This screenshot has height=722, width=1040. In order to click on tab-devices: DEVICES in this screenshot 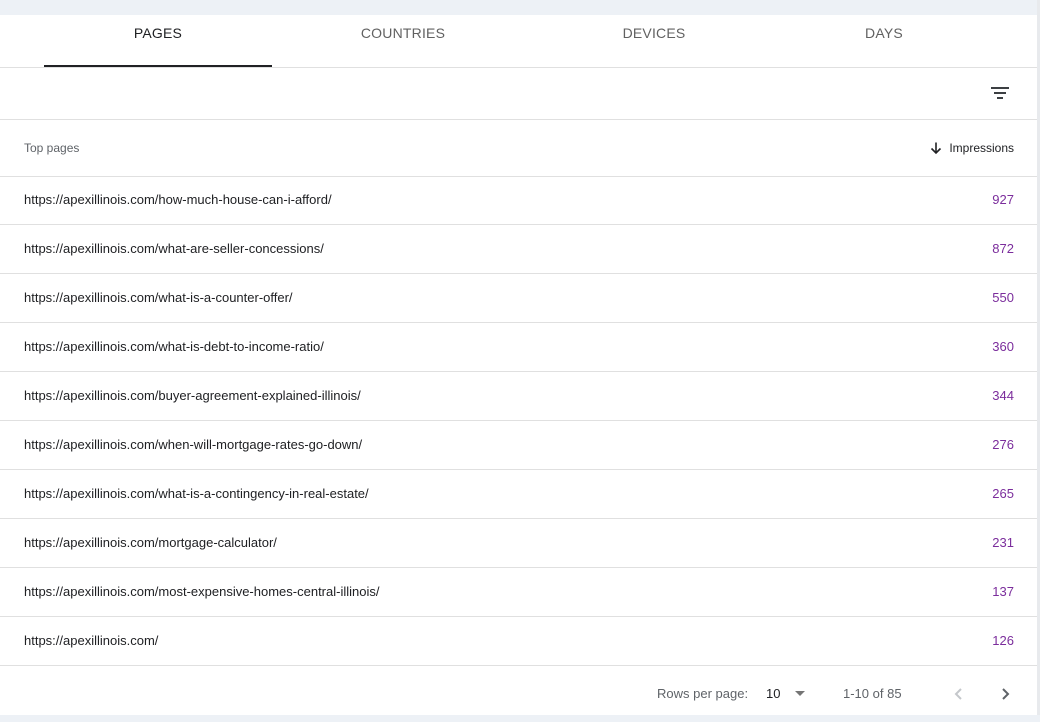, I will do `click(654, 41)`.